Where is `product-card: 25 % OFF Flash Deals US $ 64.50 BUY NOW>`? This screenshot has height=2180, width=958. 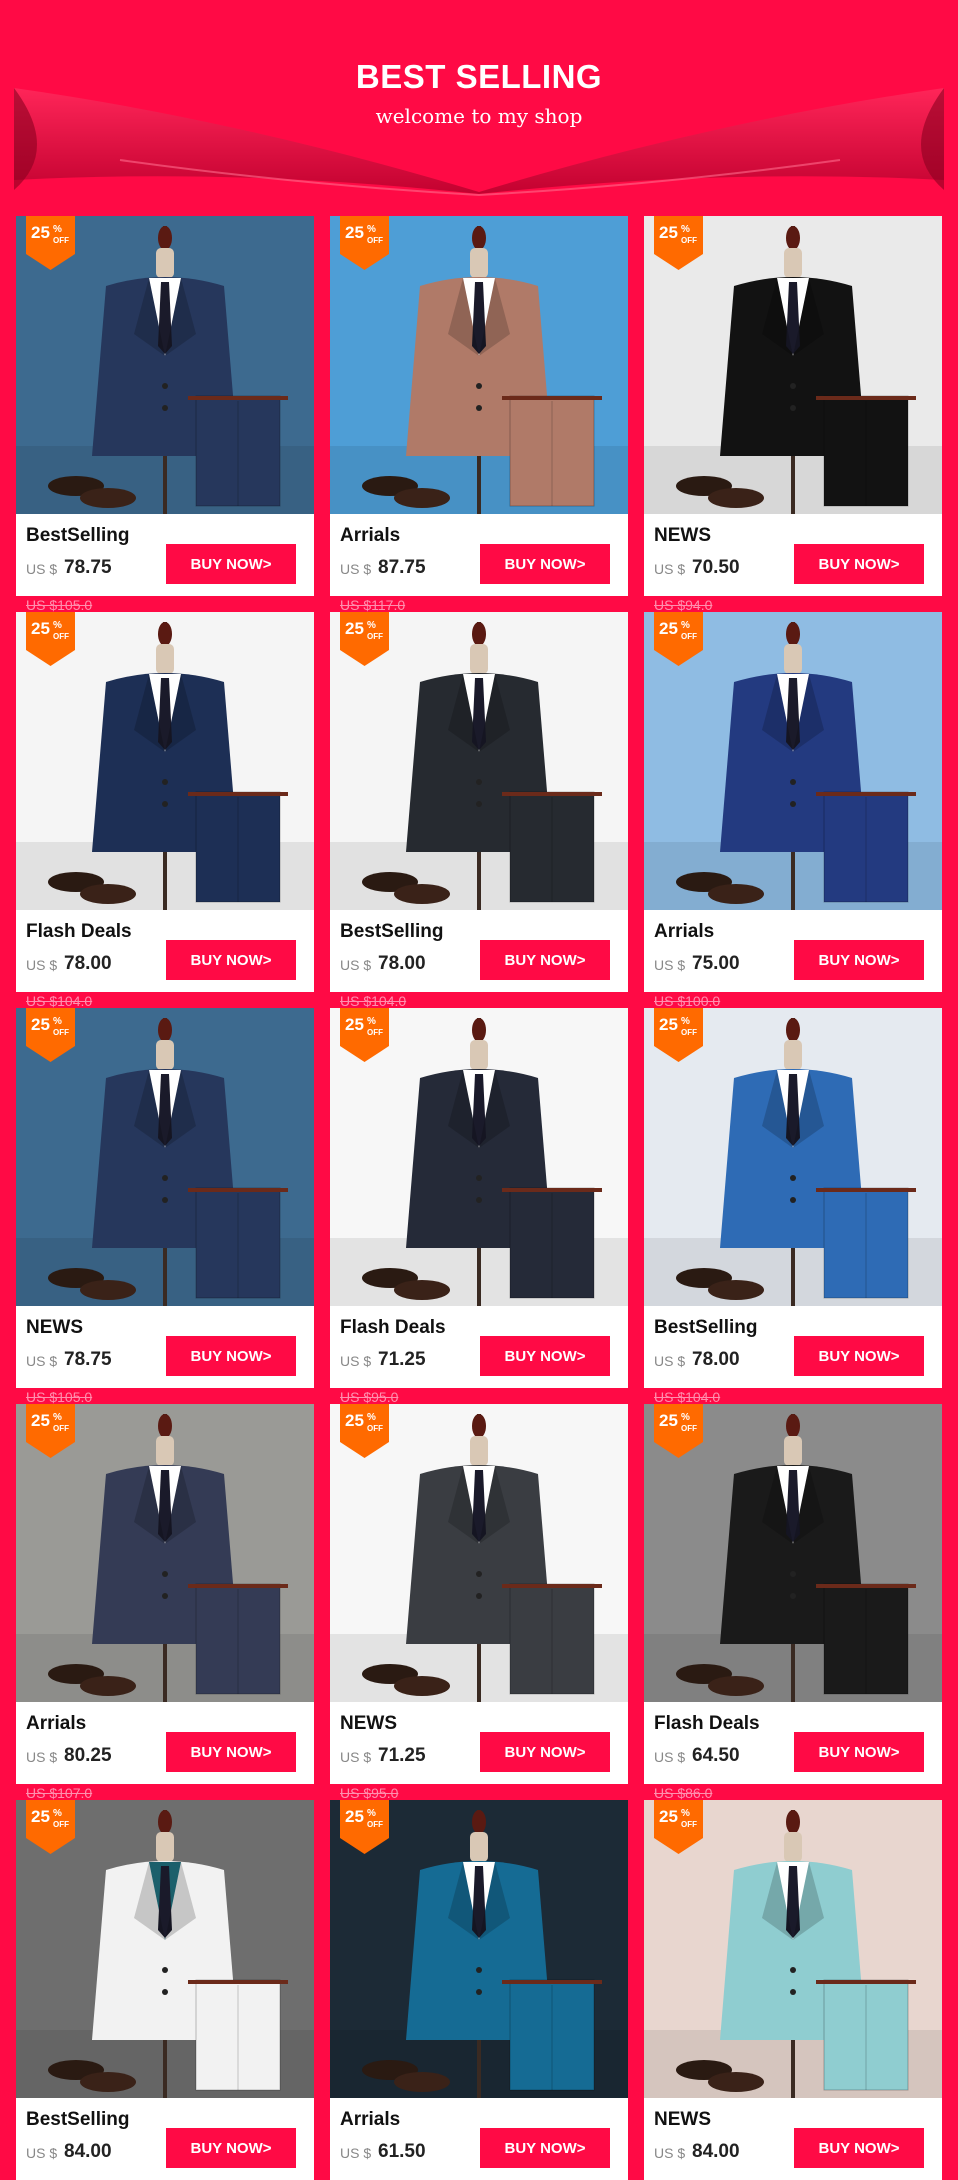
product-card: 25 % OFF Flash Deals US $ 64.50 BUY NOW> is located at coordinates (793, 1594).